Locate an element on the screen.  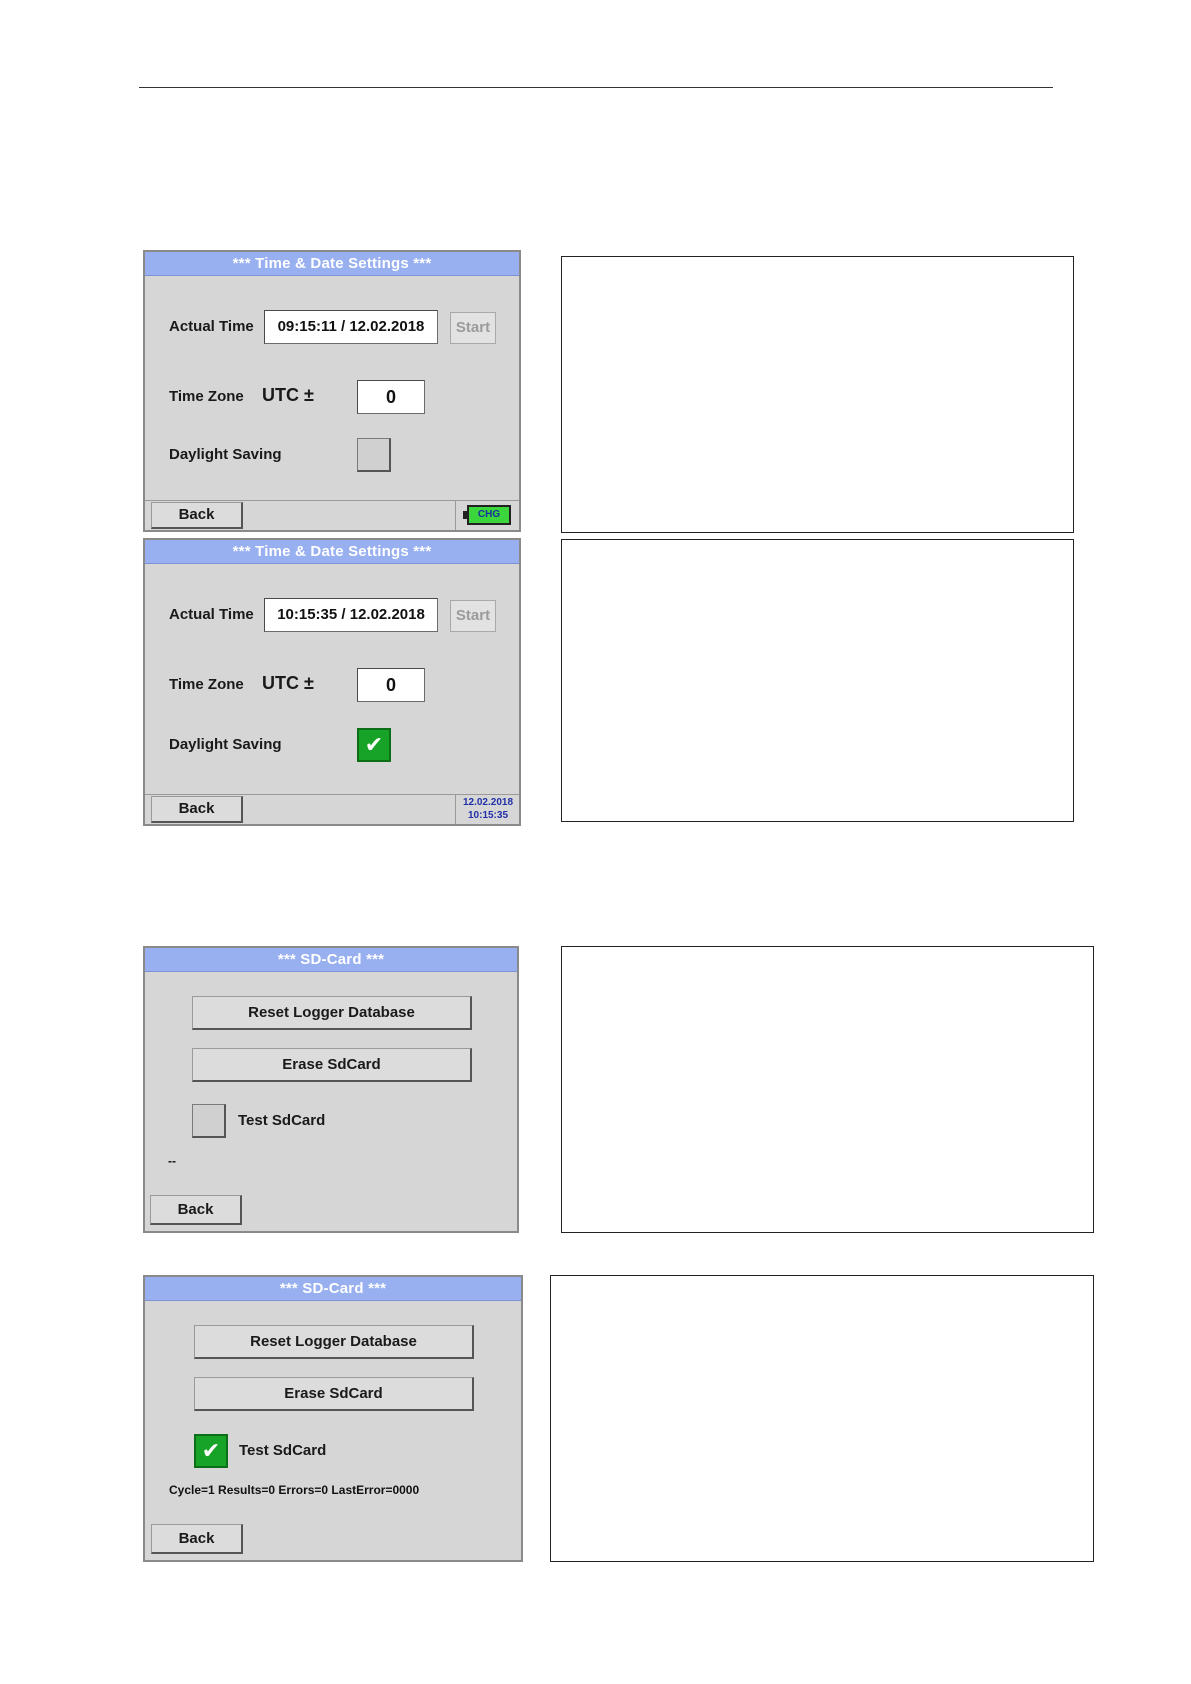
actual-time-field: 09:15:11 / 12.02.2018 is located at coordinates (351, 327).